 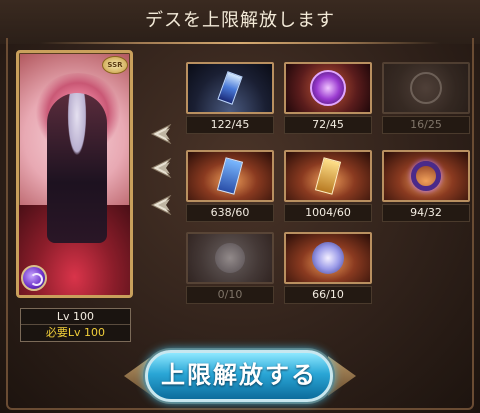 I want to click on material-item: 94/32, so click(x=426, y=186).